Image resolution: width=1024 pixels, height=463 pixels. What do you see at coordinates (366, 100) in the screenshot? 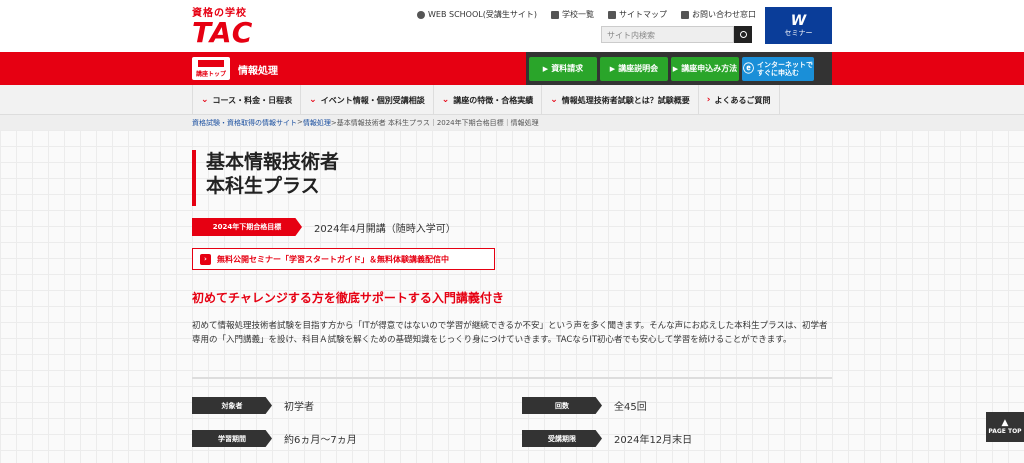
I see `nav-events: ⌄ イベント情報・個別受講相談` at bounding box center [366, 100].